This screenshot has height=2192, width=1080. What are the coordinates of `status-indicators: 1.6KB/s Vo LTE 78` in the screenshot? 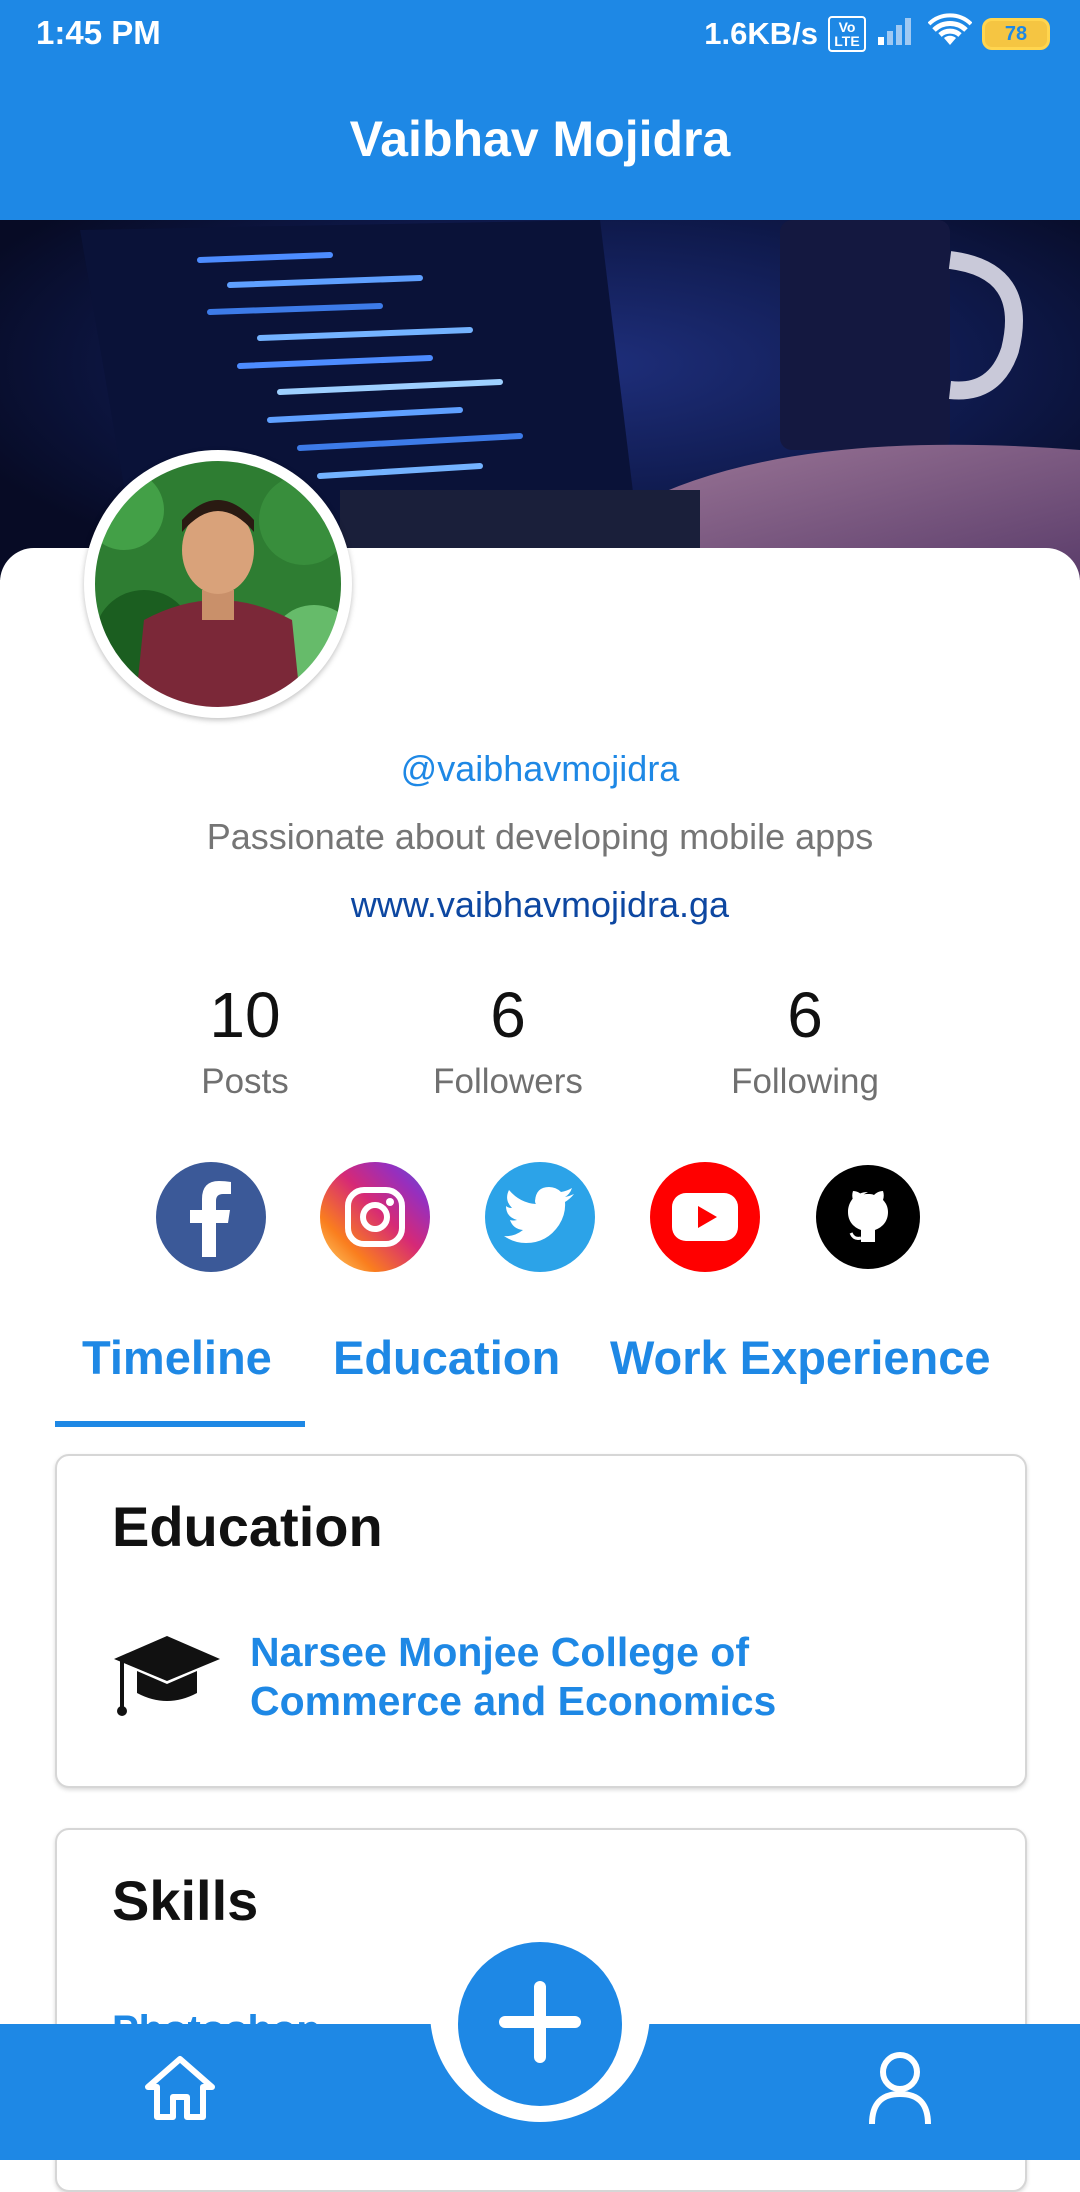 It's located at (877, 34).